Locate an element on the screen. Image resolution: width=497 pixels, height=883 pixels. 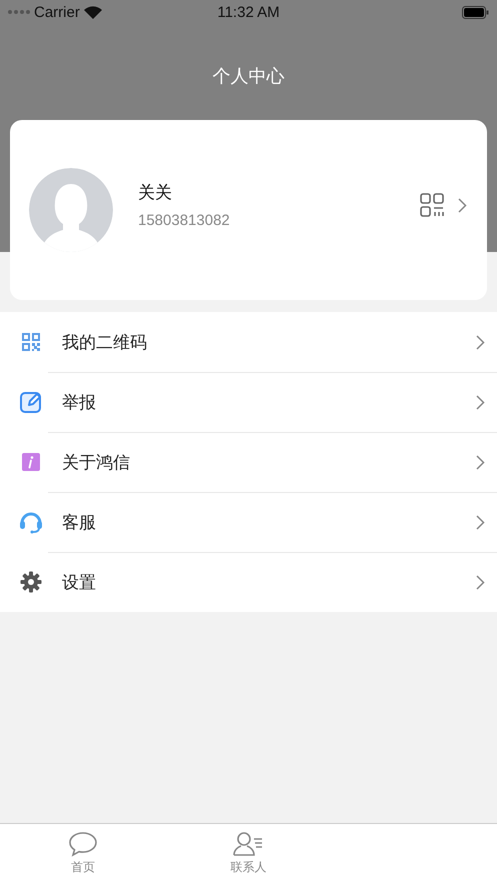
user-name: 关关 is located at coordinates (155, 193).